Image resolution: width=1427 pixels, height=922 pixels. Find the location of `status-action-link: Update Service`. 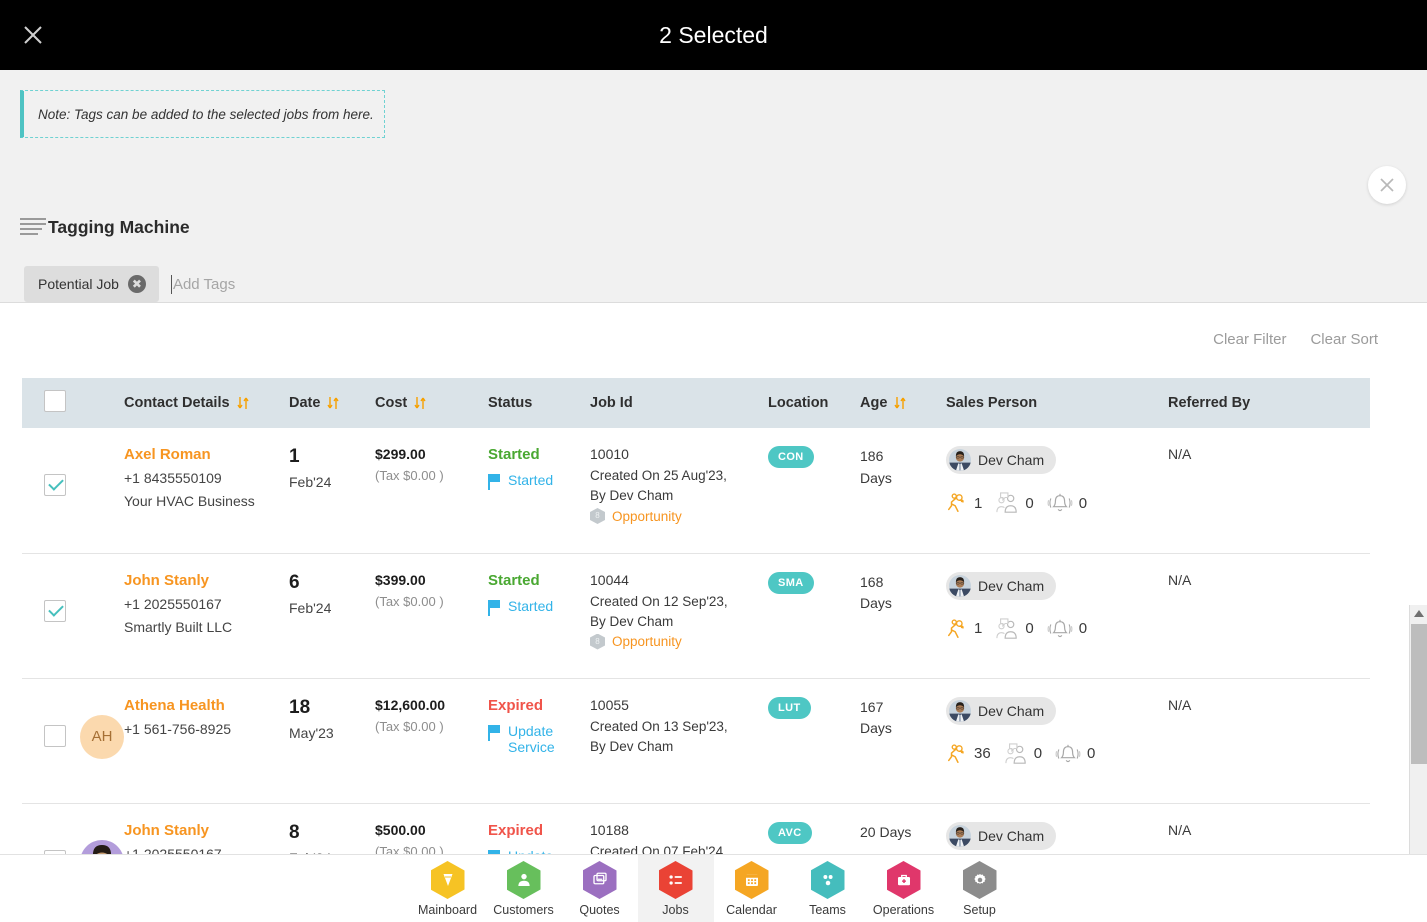

status-action-link: Update Service is located at coordinates (534, 739).